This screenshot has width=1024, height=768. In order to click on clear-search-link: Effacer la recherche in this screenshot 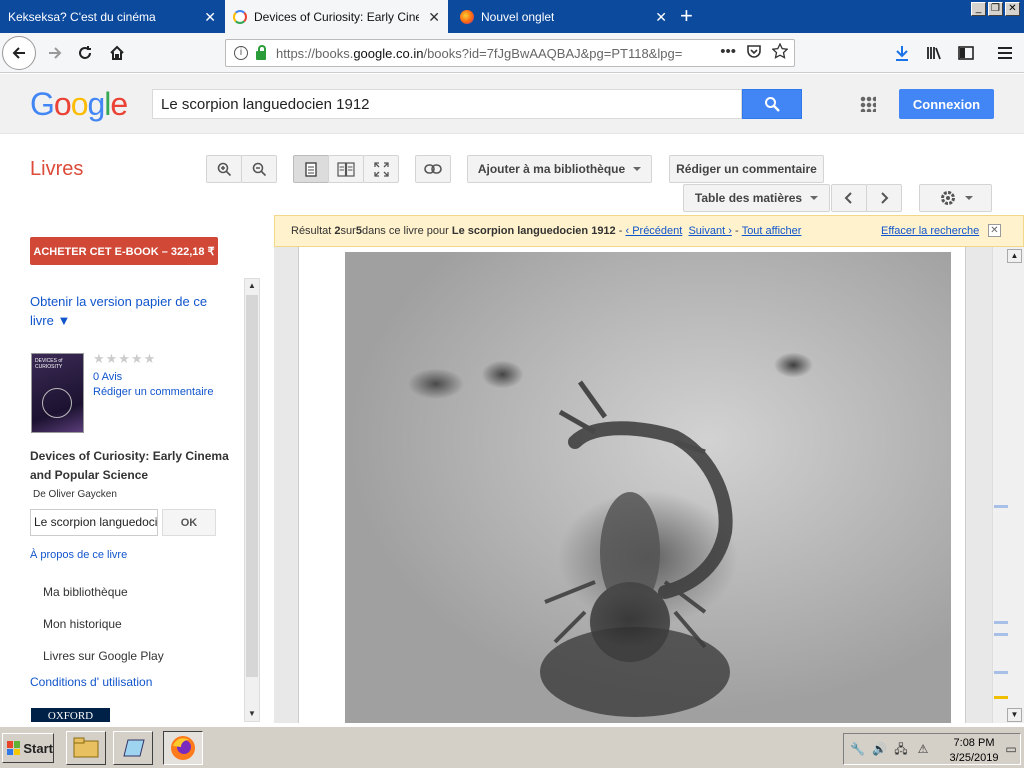, I will do `click(930, 231)`.